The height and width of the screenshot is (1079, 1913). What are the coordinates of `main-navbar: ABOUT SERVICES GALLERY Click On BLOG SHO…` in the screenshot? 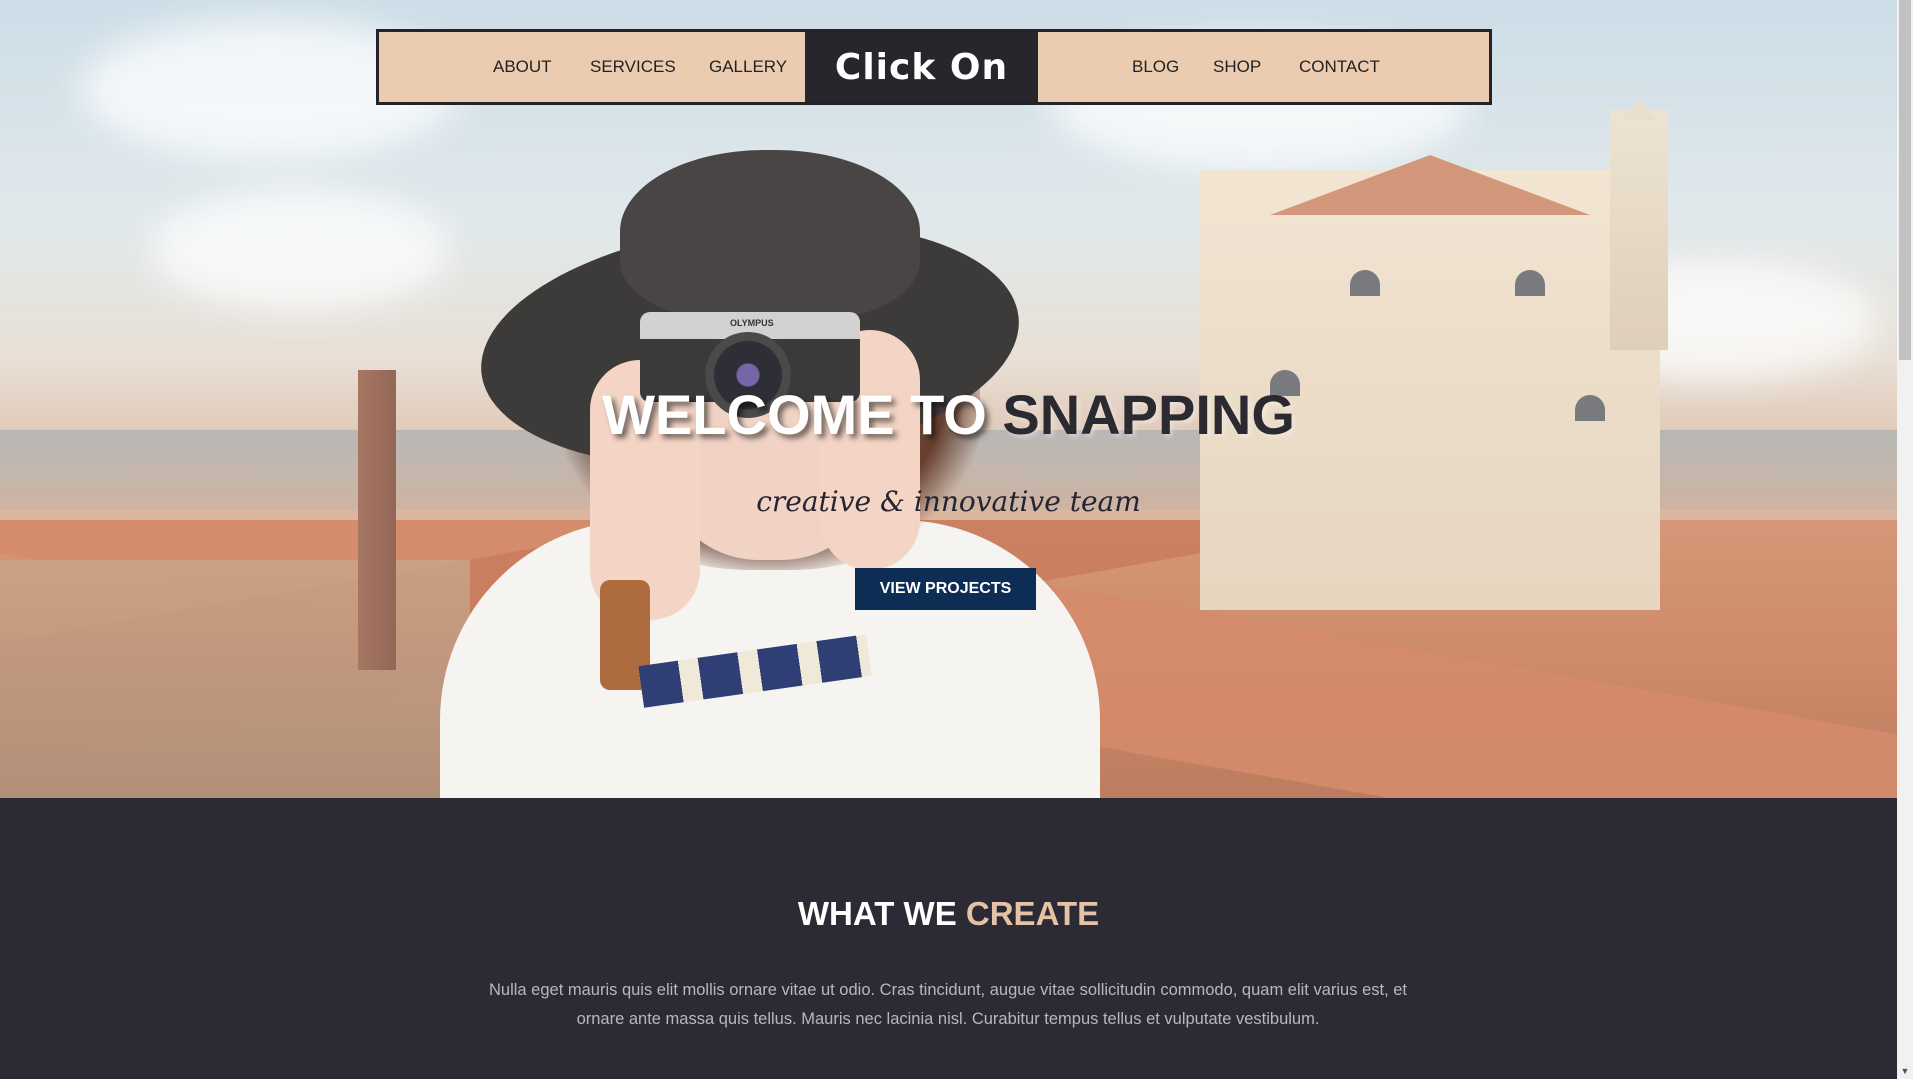 It's located at (934, 67).